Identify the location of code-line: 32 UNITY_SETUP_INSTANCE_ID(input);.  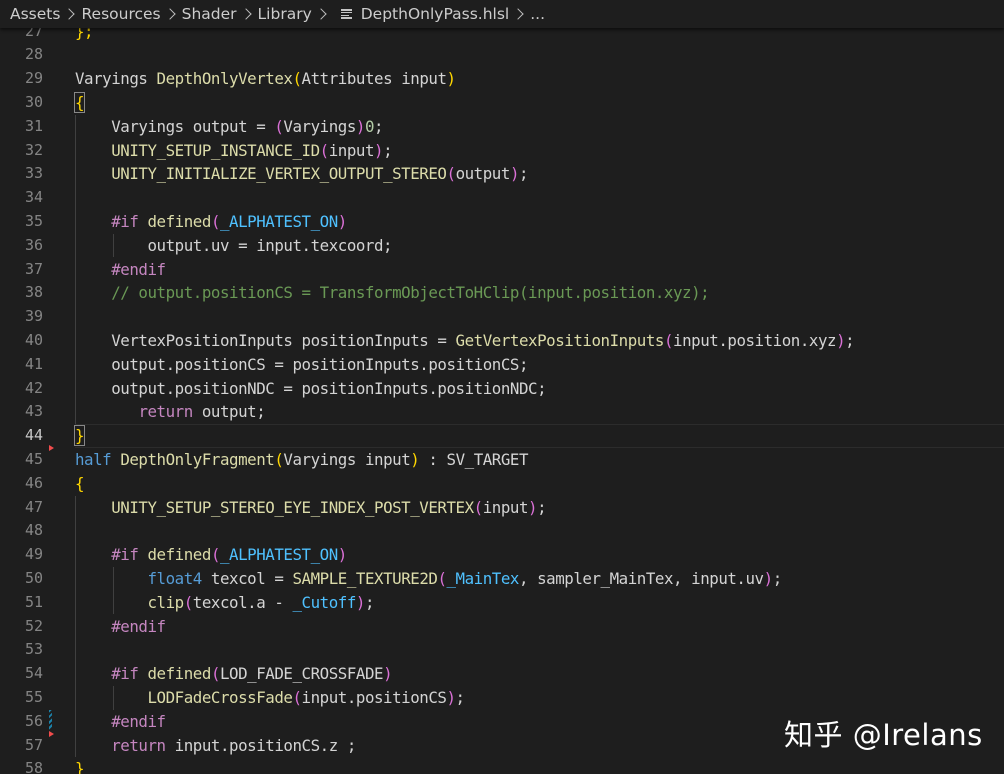
(502, 151).